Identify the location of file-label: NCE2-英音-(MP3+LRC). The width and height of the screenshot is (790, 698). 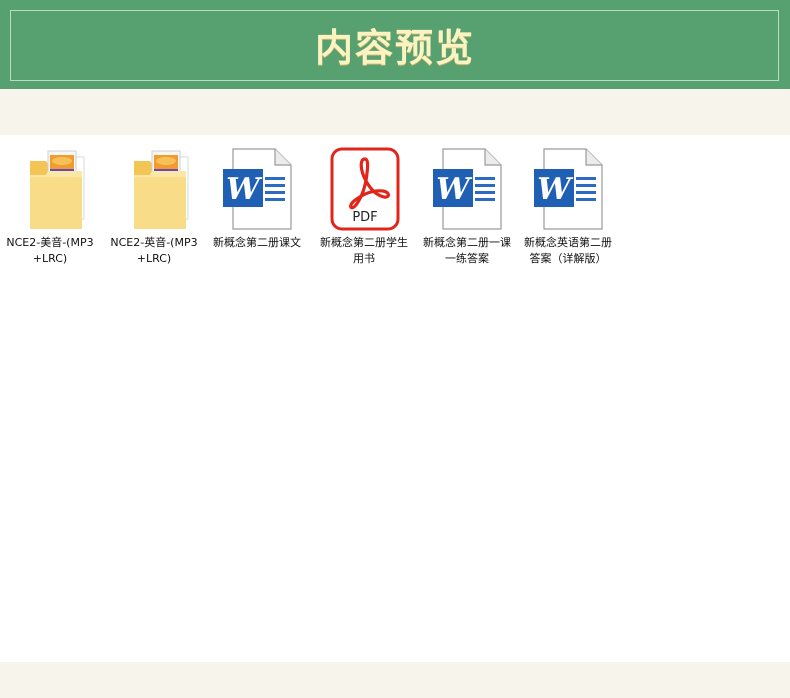
(154, 250).